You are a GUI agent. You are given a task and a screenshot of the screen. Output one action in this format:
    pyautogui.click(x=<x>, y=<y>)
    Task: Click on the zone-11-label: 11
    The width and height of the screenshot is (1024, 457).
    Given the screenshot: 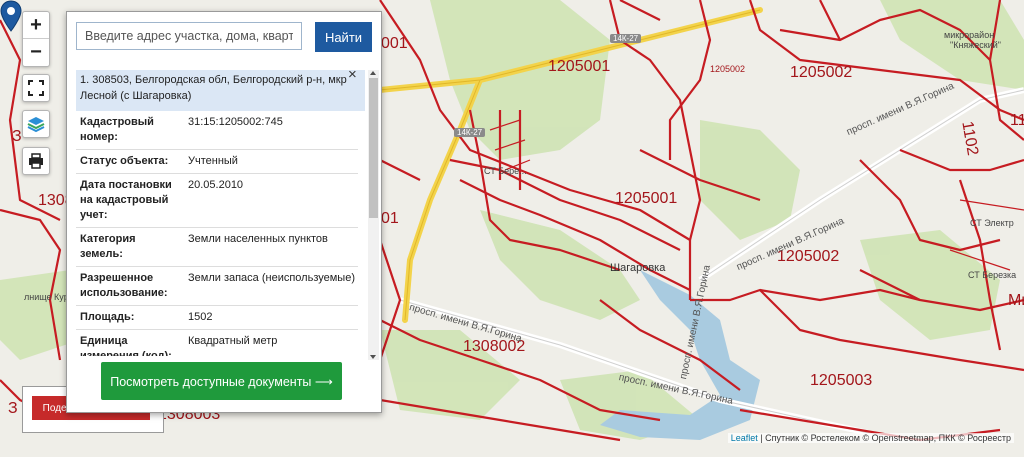 What is the action you would take?
    pyautogui.click(x=1017, y=120)
    